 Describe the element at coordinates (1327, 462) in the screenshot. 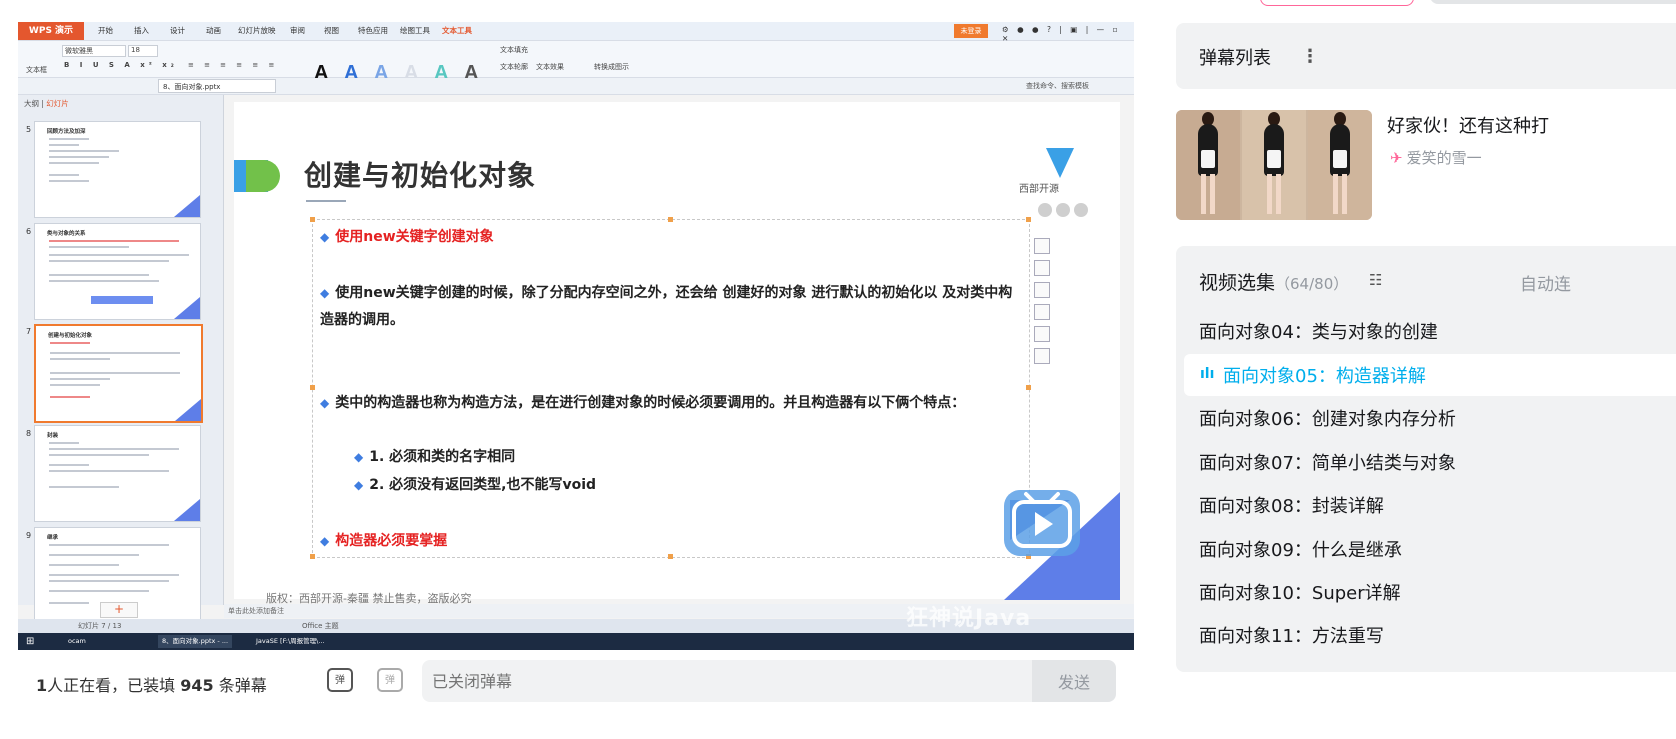

I see `episode-item: 面向对象07：简单小结类与对象` at that location.